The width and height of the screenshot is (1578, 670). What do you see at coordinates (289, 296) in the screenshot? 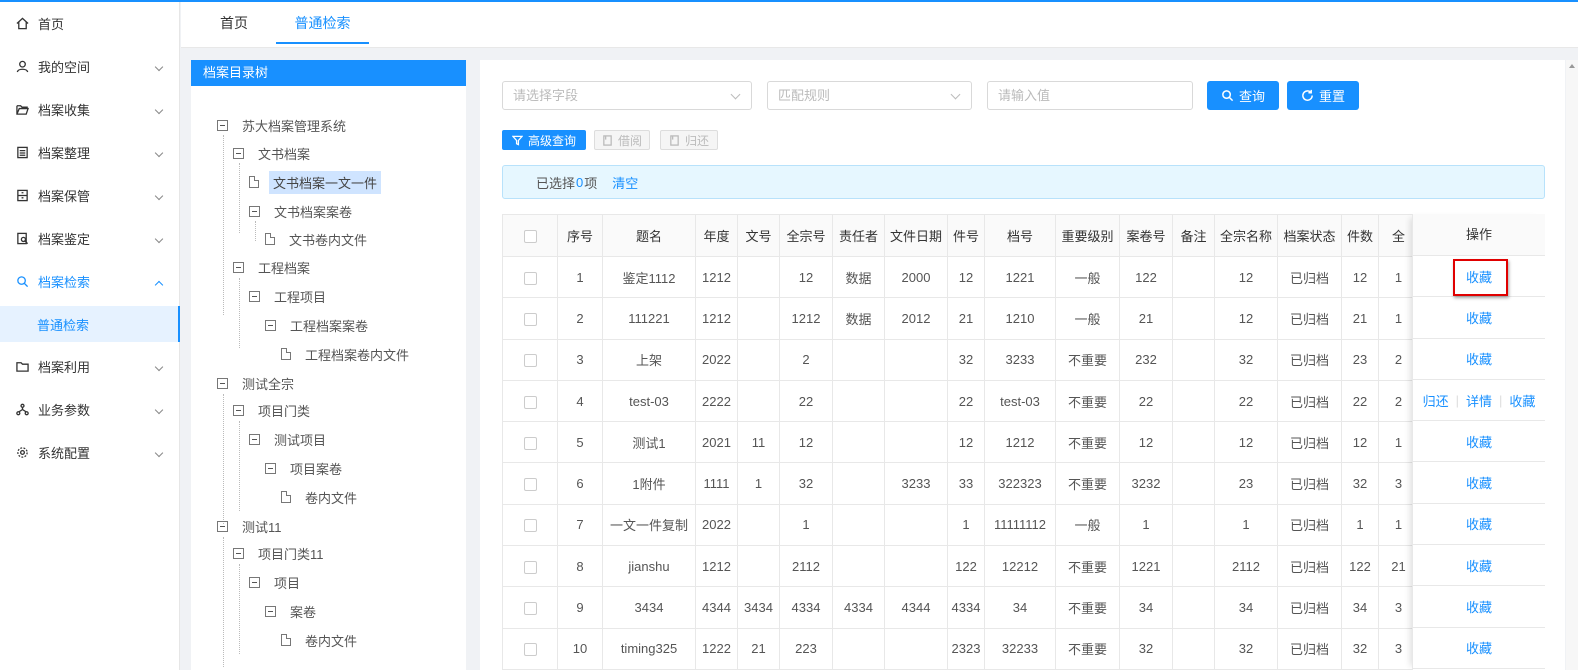
I see `tree-node: 工程项目` at bounding box center [289, 296].